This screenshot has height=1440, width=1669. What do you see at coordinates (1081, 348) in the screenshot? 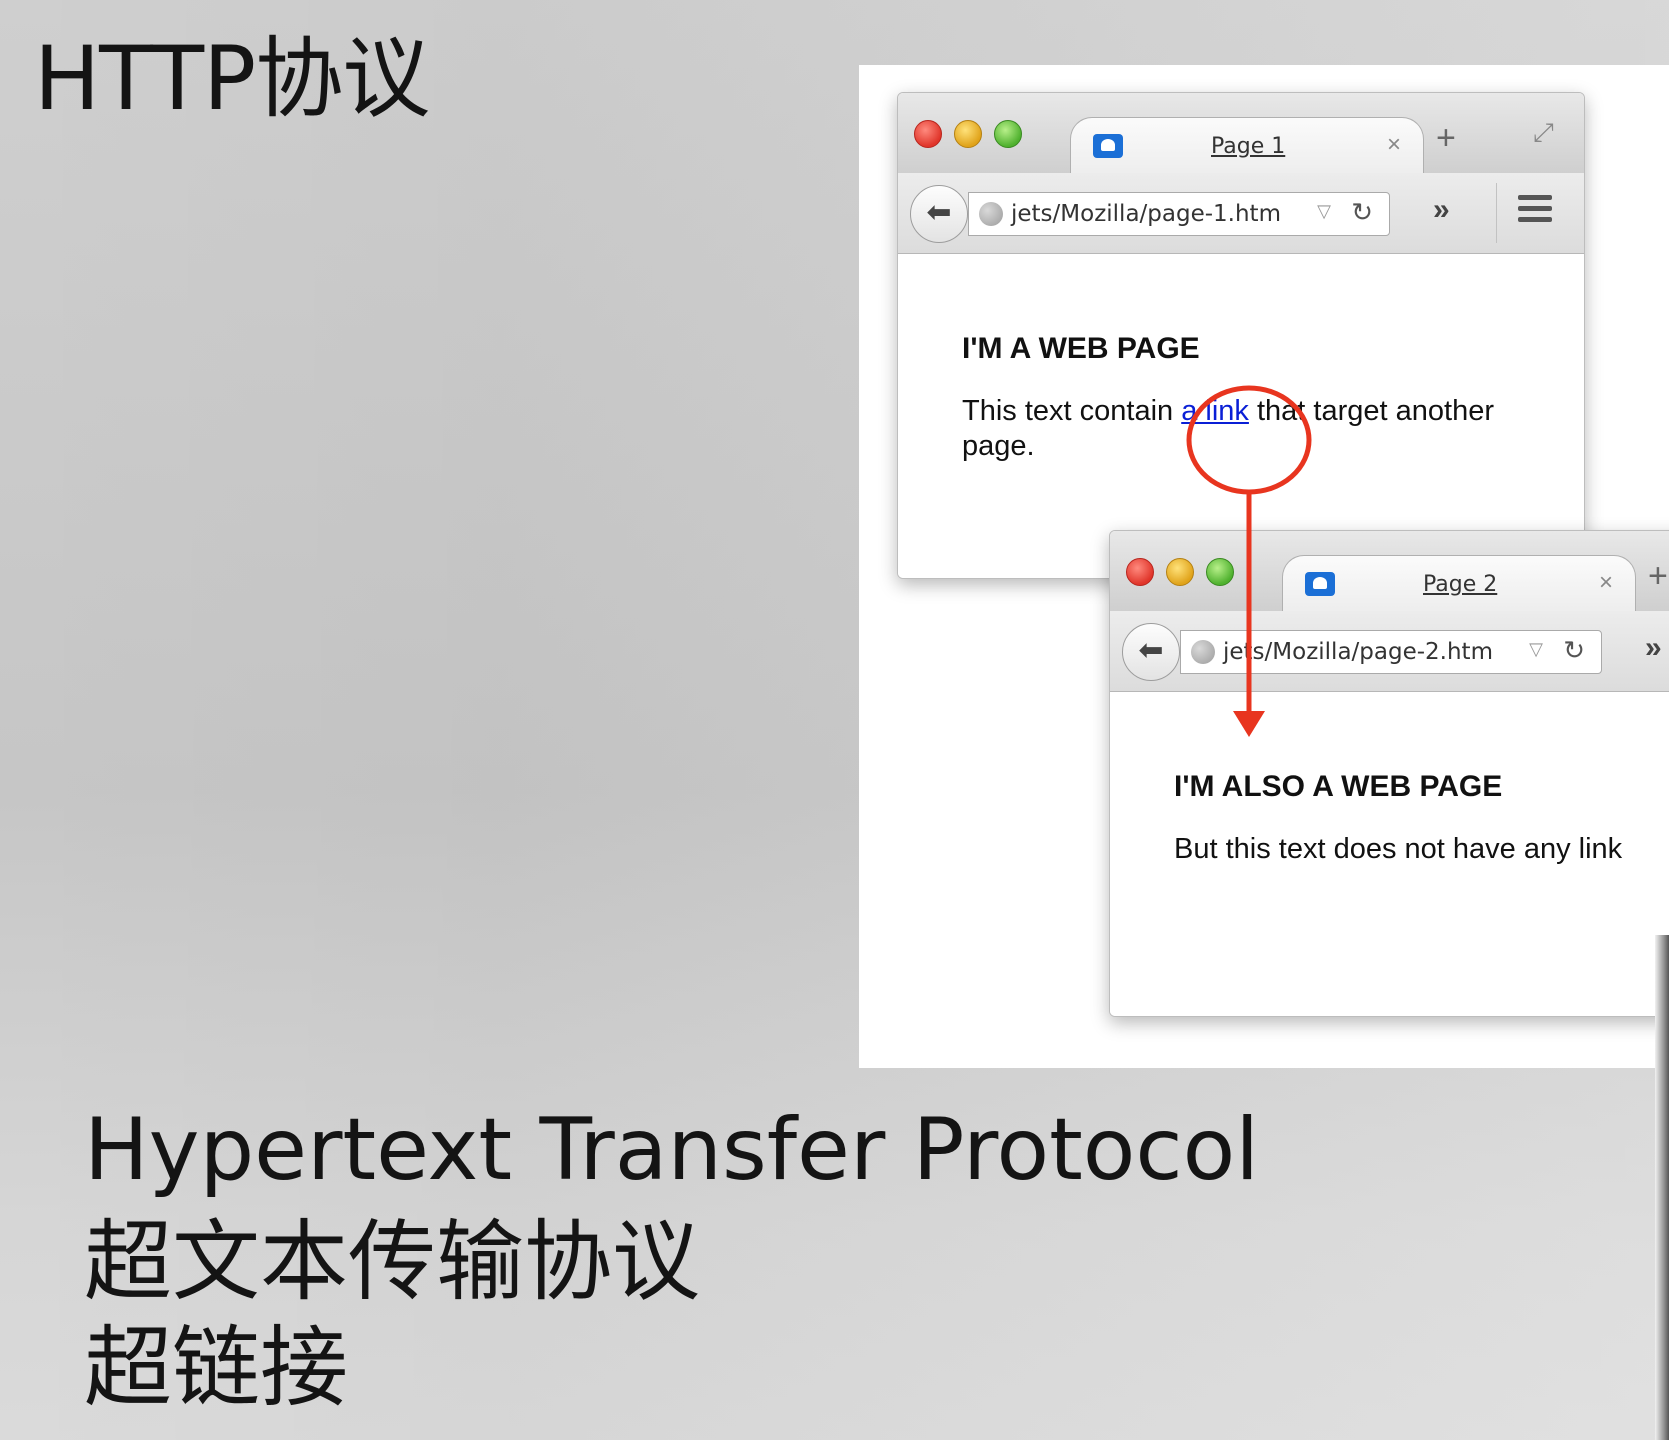
I see `page-heading: I'M A WEB PAGE` at bounding box center [1081, 348].